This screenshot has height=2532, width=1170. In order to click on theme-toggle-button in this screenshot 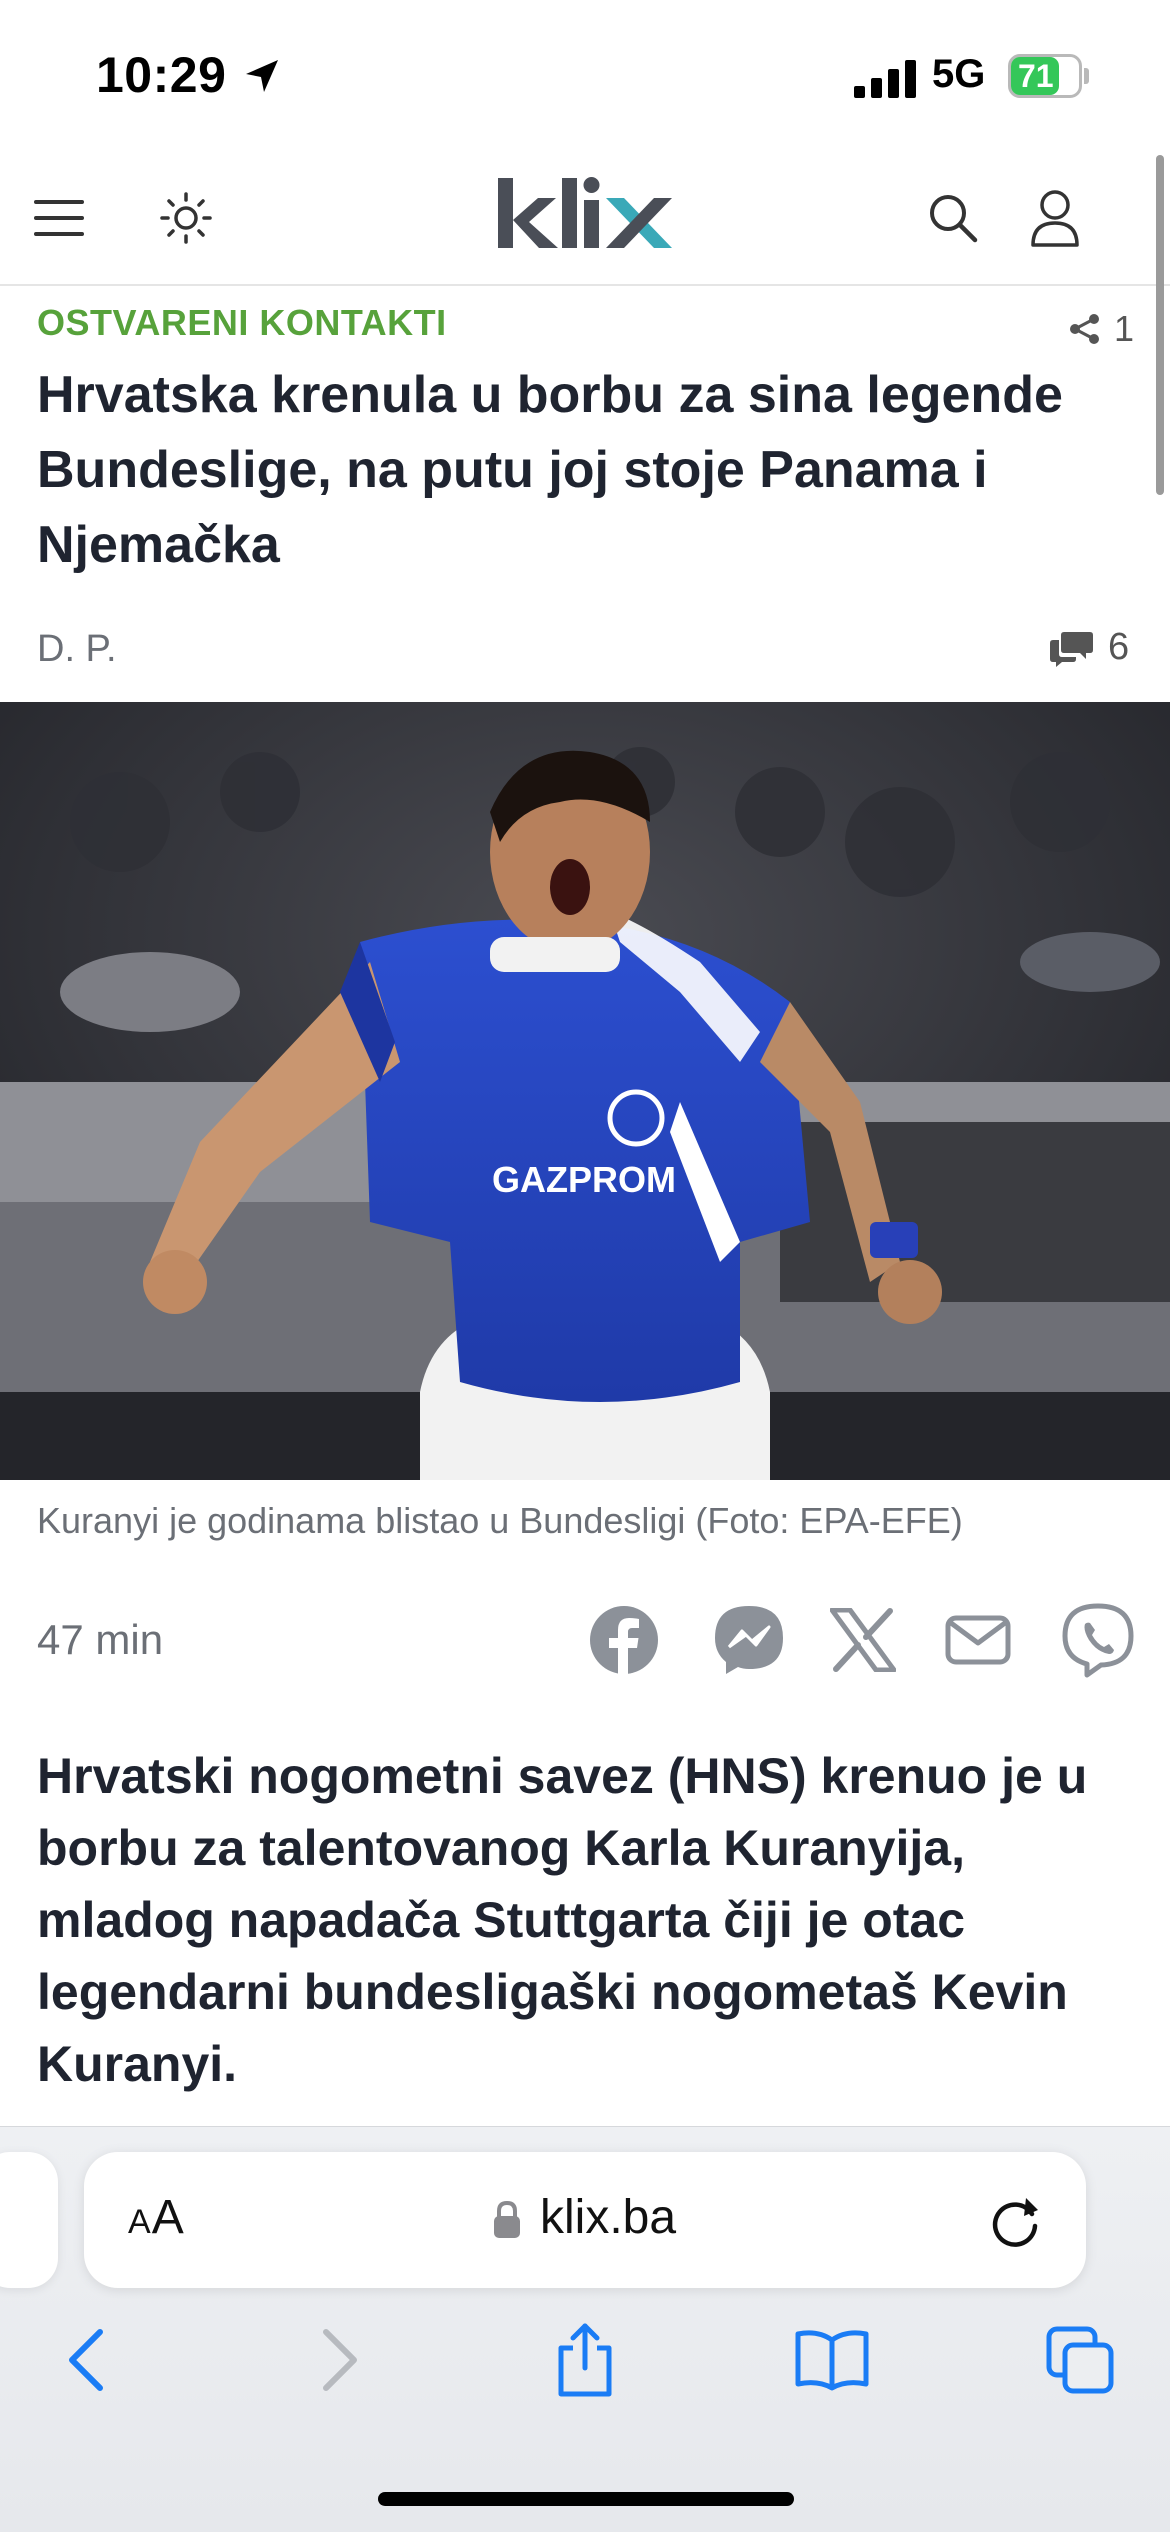, I will do `click(186, 218)`.